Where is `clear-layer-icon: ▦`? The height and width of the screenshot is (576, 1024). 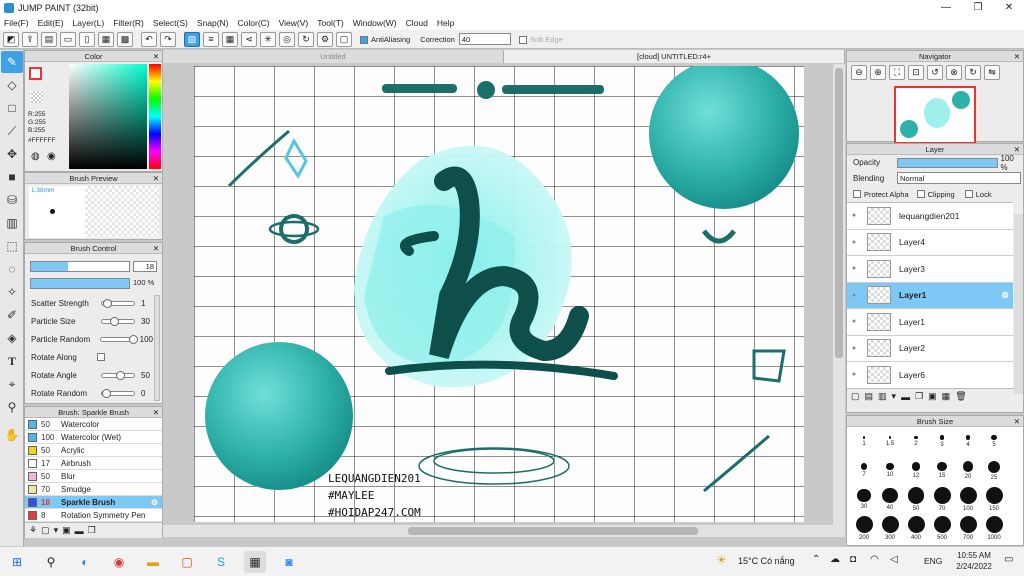 clear-layer-icon: ▦ is located at coordinates (946, 396).